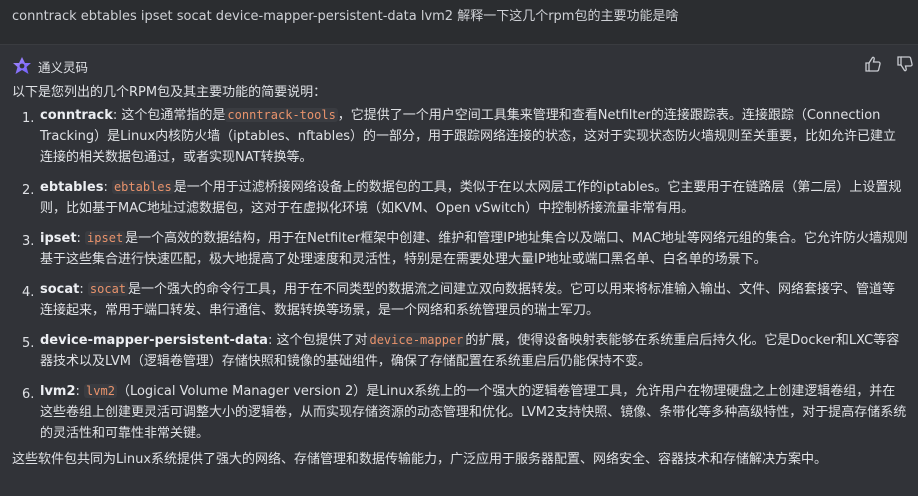 Image resolution: width=918 pixels, height=496 pixels. What do you see at coordinates (169, 115) in the screenshot?
I see `item-separator: : 这个包通常指的是` at bounding box center [169, 115].